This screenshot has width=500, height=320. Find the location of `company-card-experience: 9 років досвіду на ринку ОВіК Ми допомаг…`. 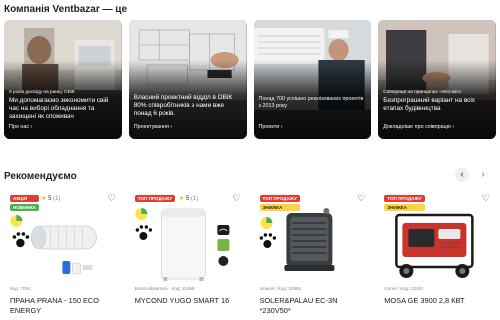

company-card-experience: 9 років досвіду на ринку ОВіК Ми допомаг… is located at coordinates (63, 79).